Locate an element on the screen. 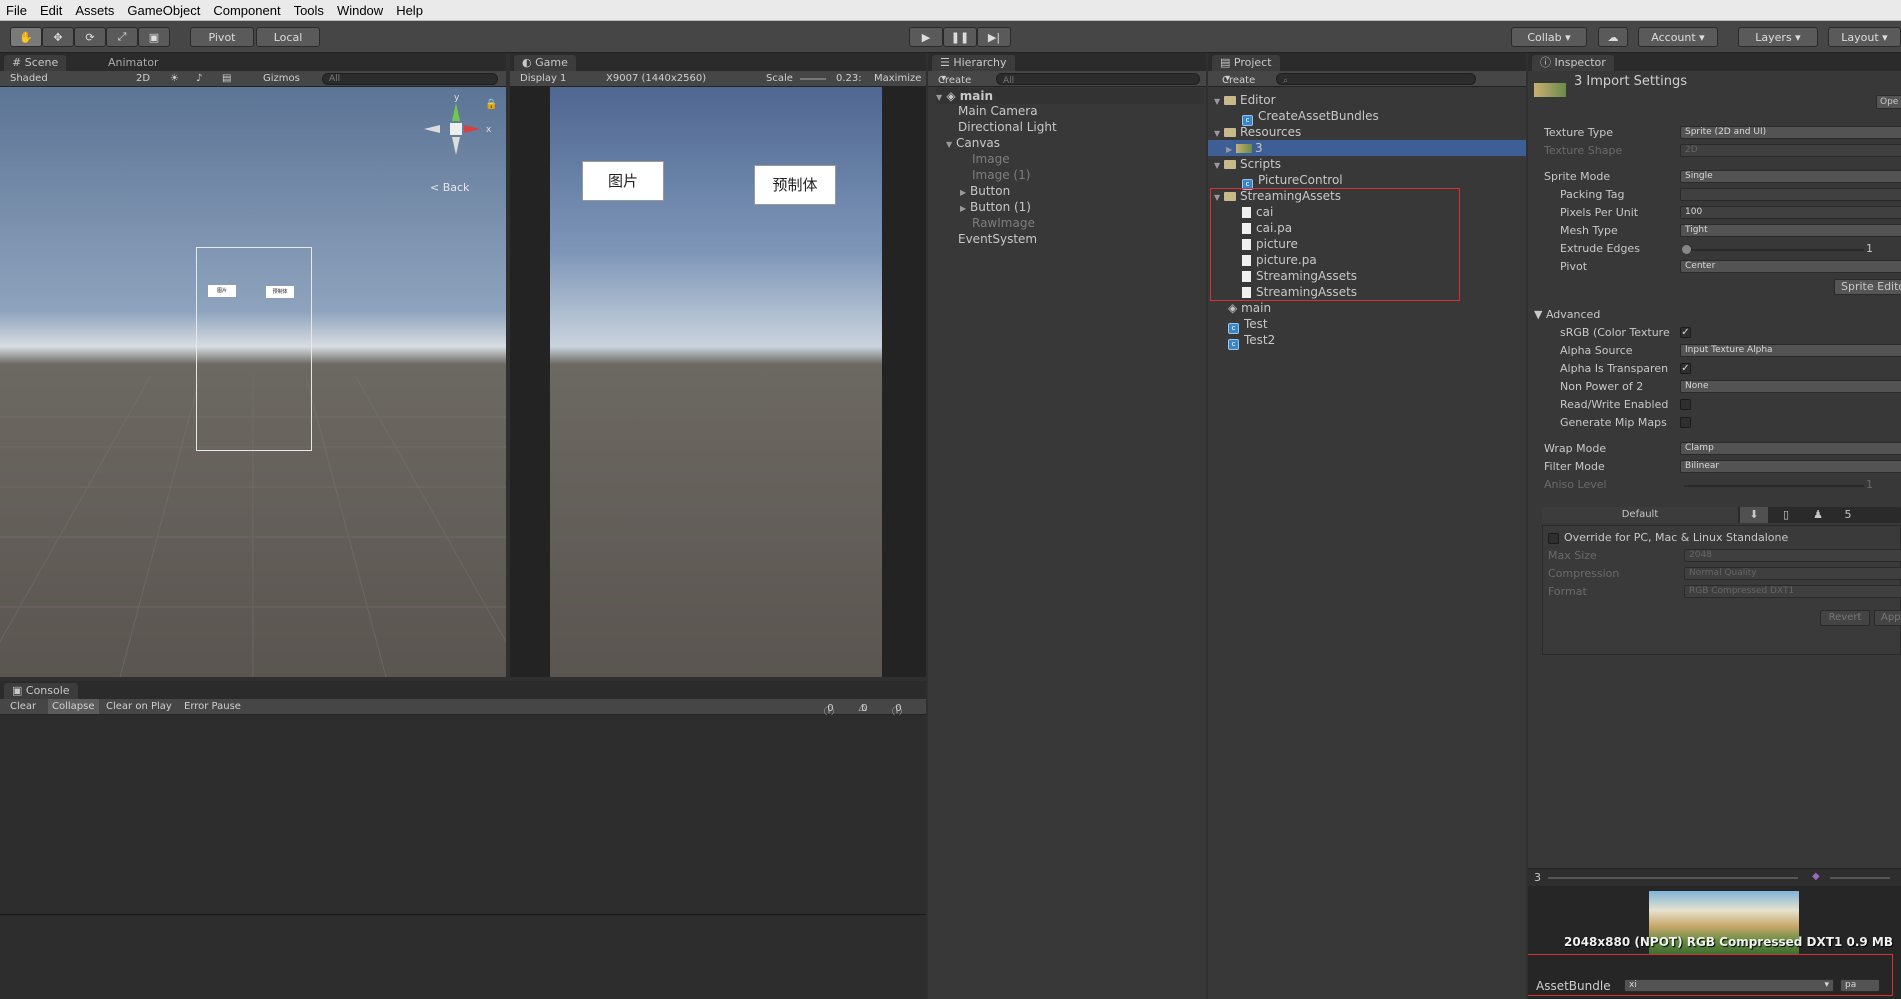 This screenshot has height=999, width=1901. canvas-outline is located at coordinates (254, 349).